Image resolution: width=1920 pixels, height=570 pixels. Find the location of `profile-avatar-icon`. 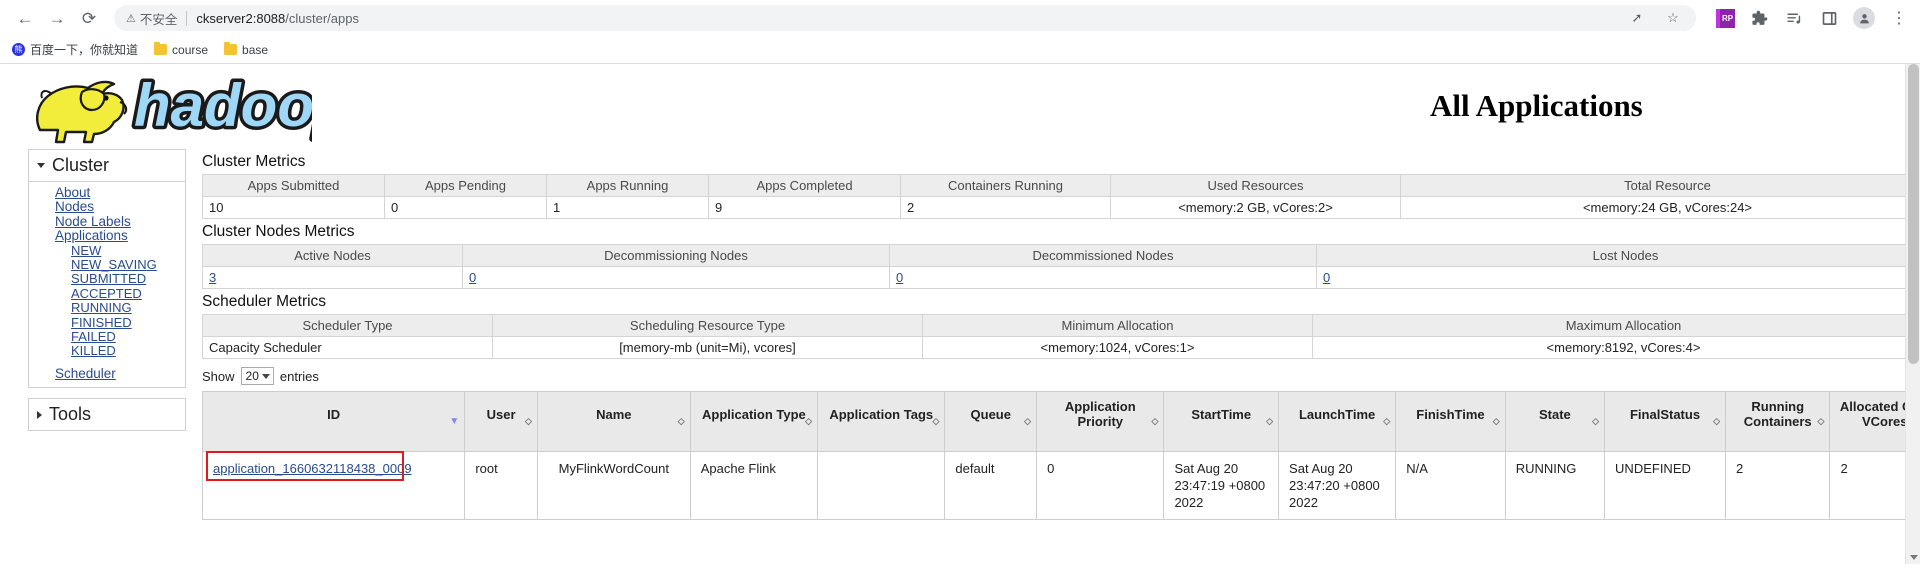

profile-avatar-icon is located at coordinates (1864, 18).